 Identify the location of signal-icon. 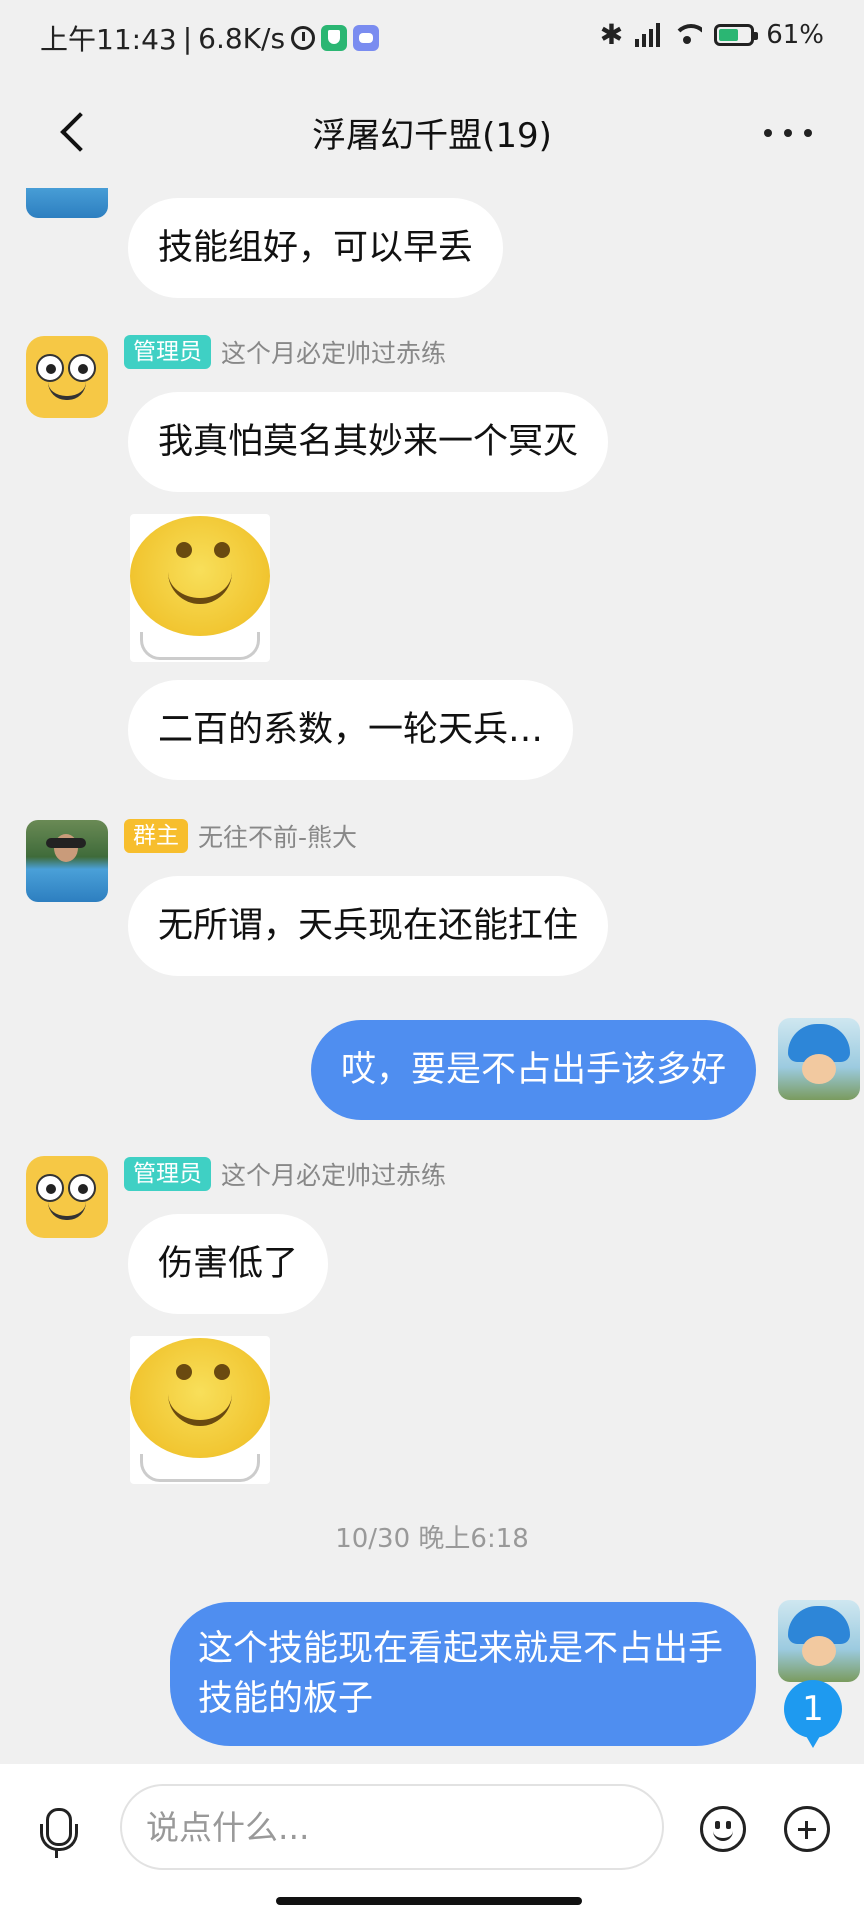
(648, 34).